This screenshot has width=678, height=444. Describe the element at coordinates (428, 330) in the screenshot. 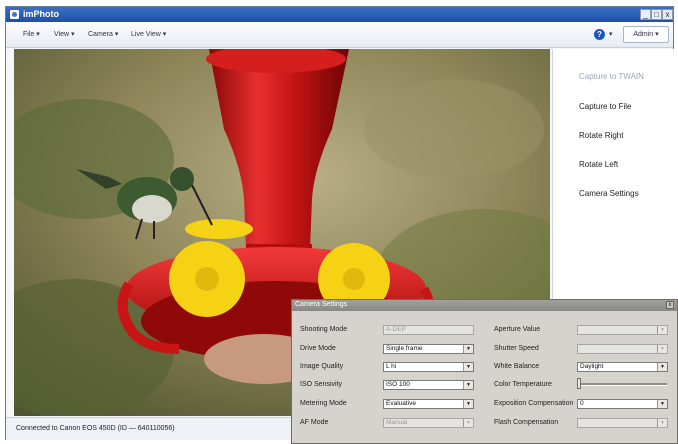

I see `shooting-mode-field: A-DEP` at that location.